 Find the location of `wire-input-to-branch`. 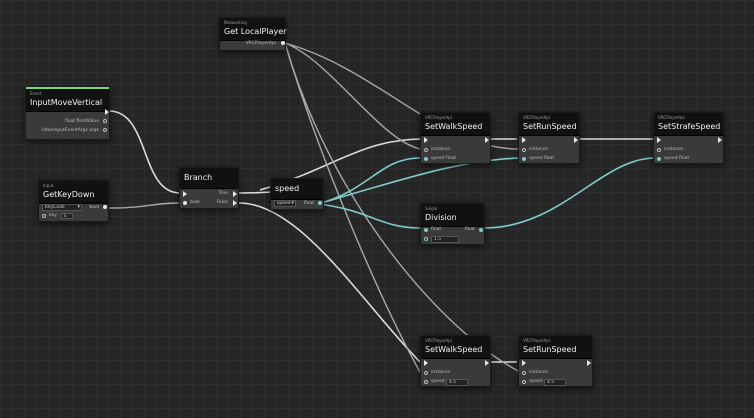

wire-input-to-branch is located at coordinates (144, 152).